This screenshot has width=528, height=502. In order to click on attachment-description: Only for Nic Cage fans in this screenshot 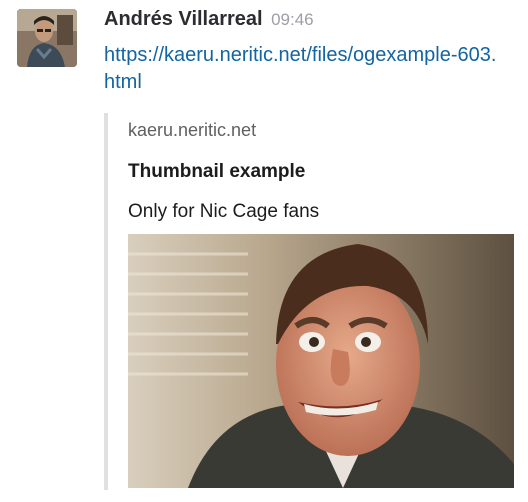, I will do `click(224, 211)`.